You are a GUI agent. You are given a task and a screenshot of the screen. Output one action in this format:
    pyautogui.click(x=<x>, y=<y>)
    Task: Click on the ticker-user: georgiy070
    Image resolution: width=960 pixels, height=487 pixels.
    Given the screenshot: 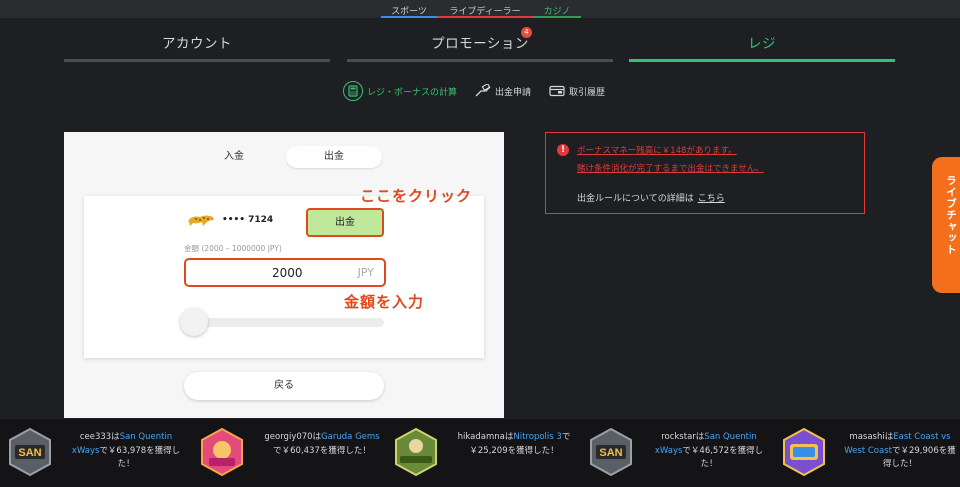 What is the action you would take?
    pyautogui.click(x=288, y=437)
    